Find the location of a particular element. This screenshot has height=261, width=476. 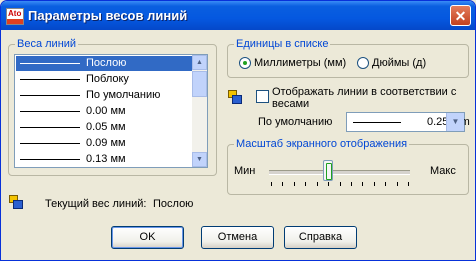

lineweight-item-label: Послою is located at coordinates (106, 63).